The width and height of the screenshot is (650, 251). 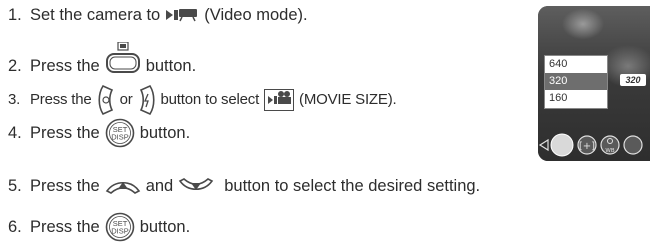 I want to click on movie-size-badge: 320, so click(x=633, y=80).